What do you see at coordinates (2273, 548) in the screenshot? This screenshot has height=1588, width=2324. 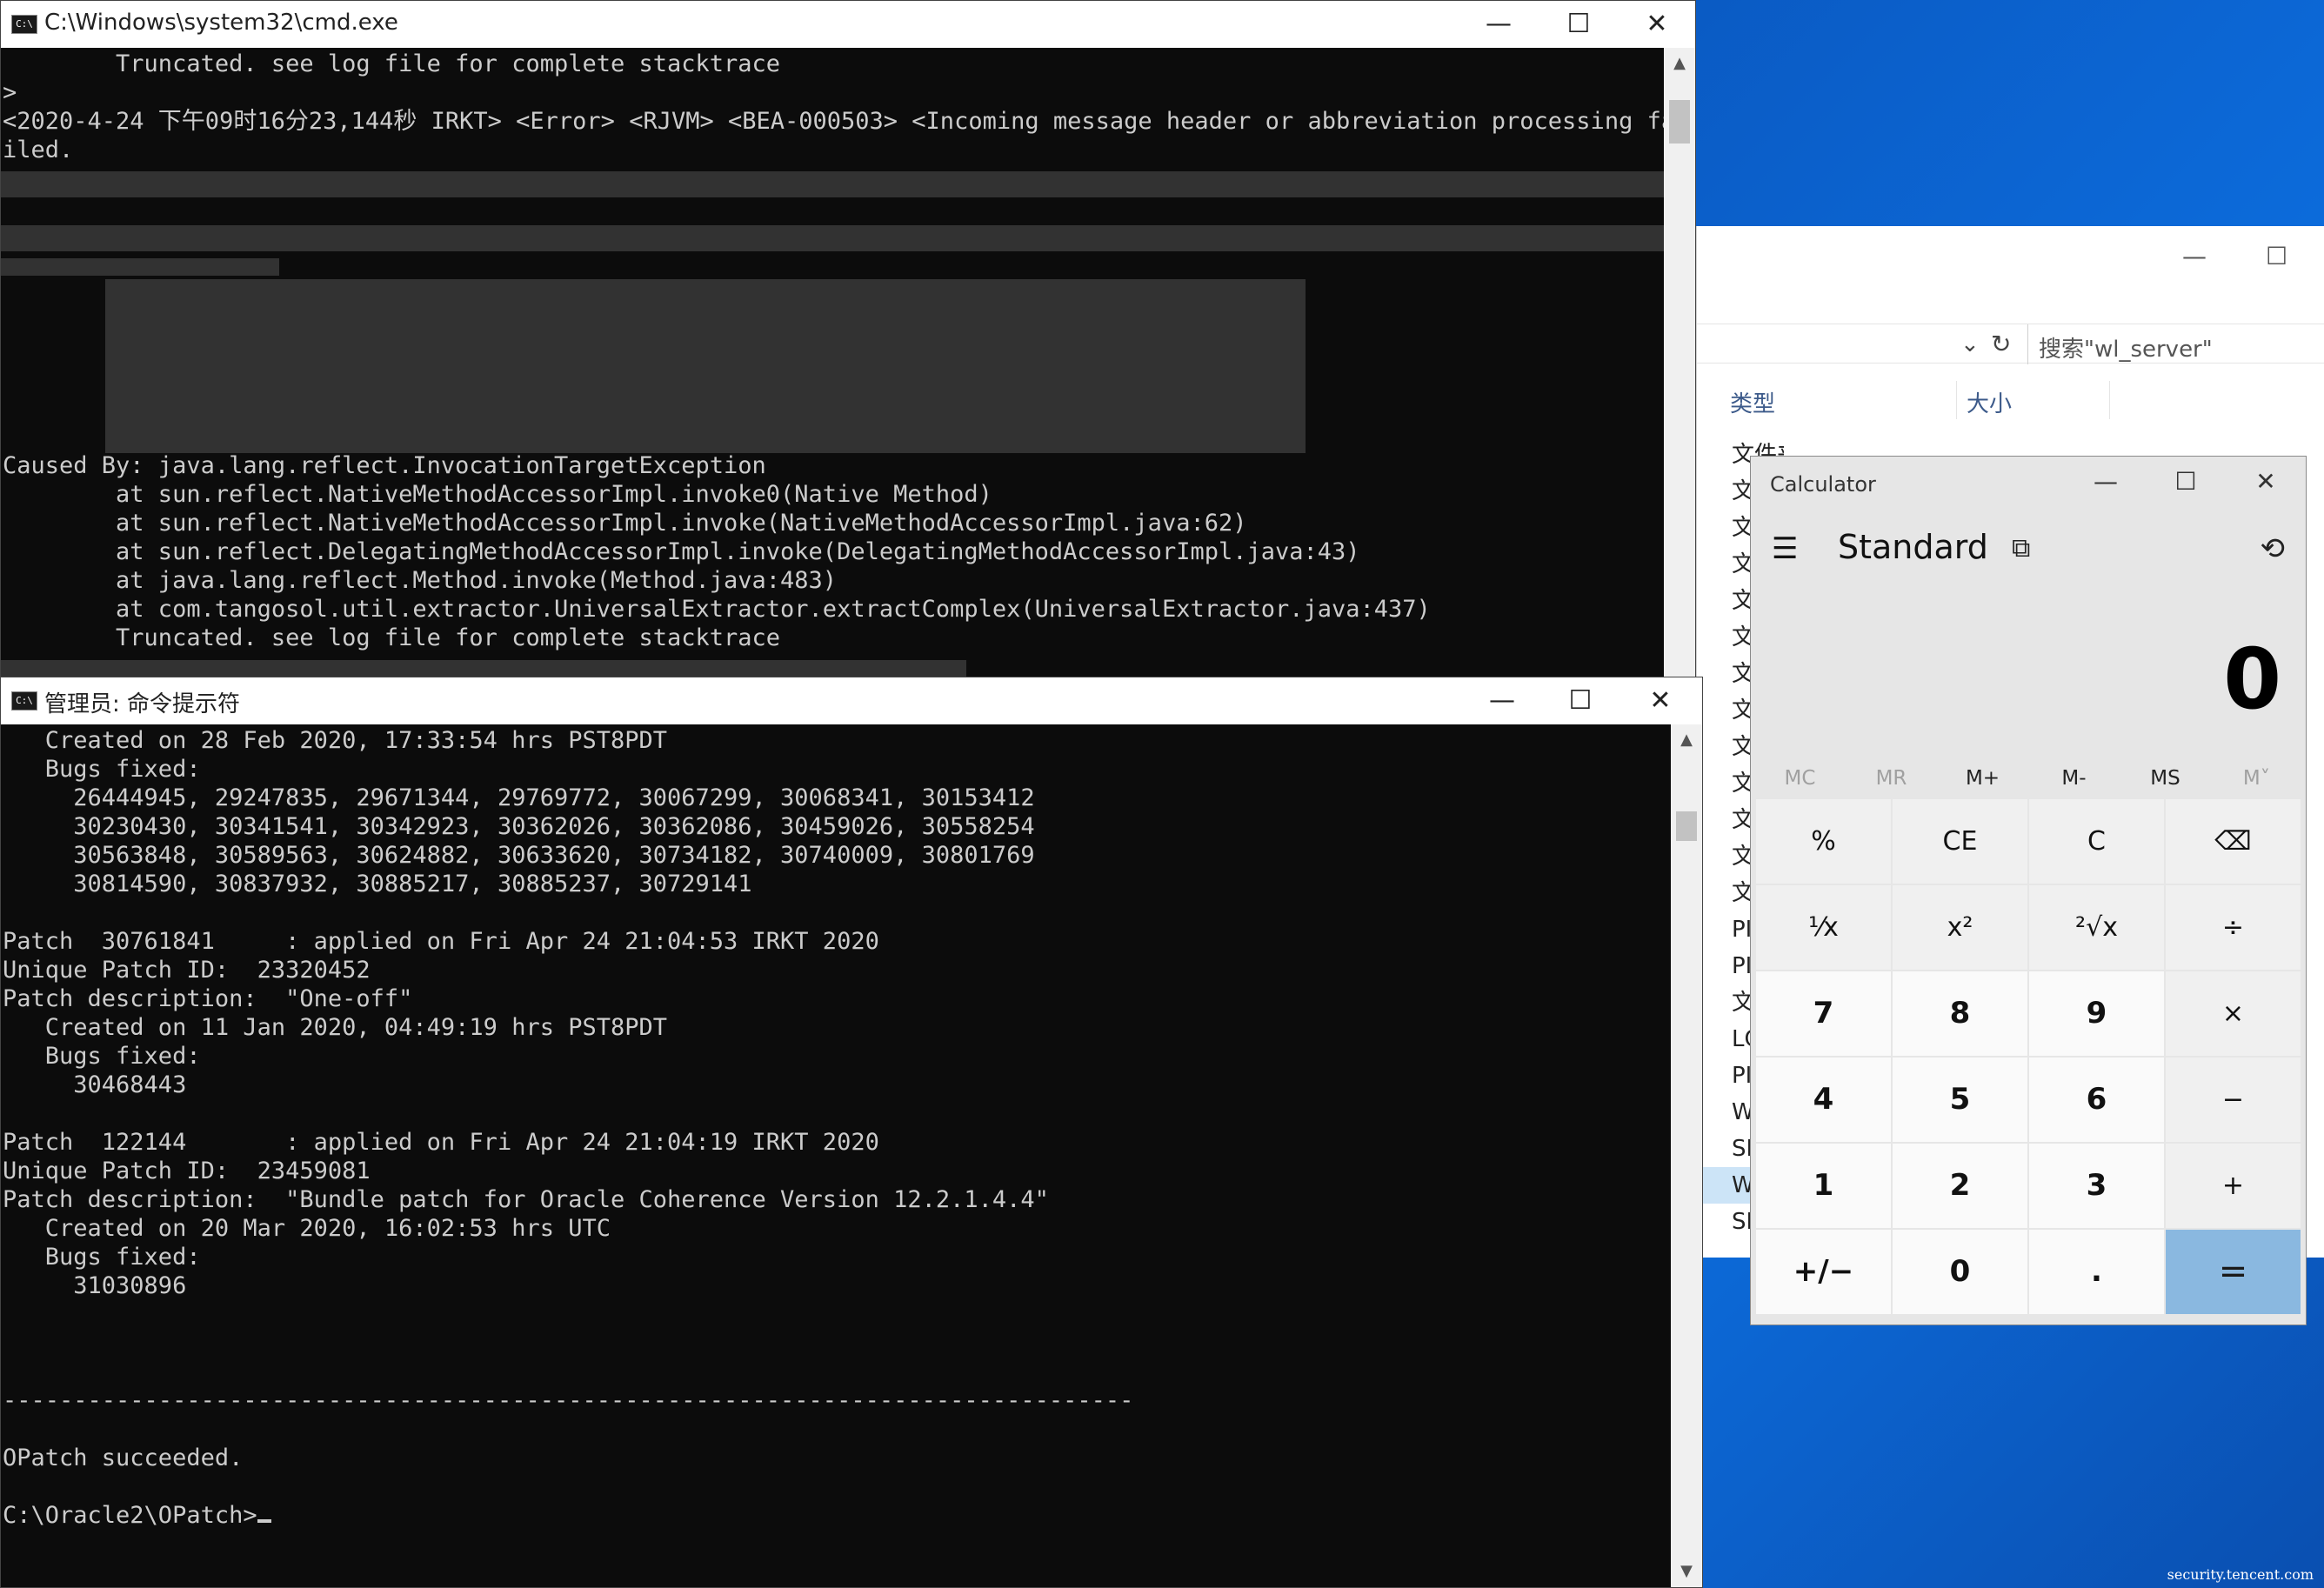 I see `history-icon: ⟲` at bounding box center [2273, 548].